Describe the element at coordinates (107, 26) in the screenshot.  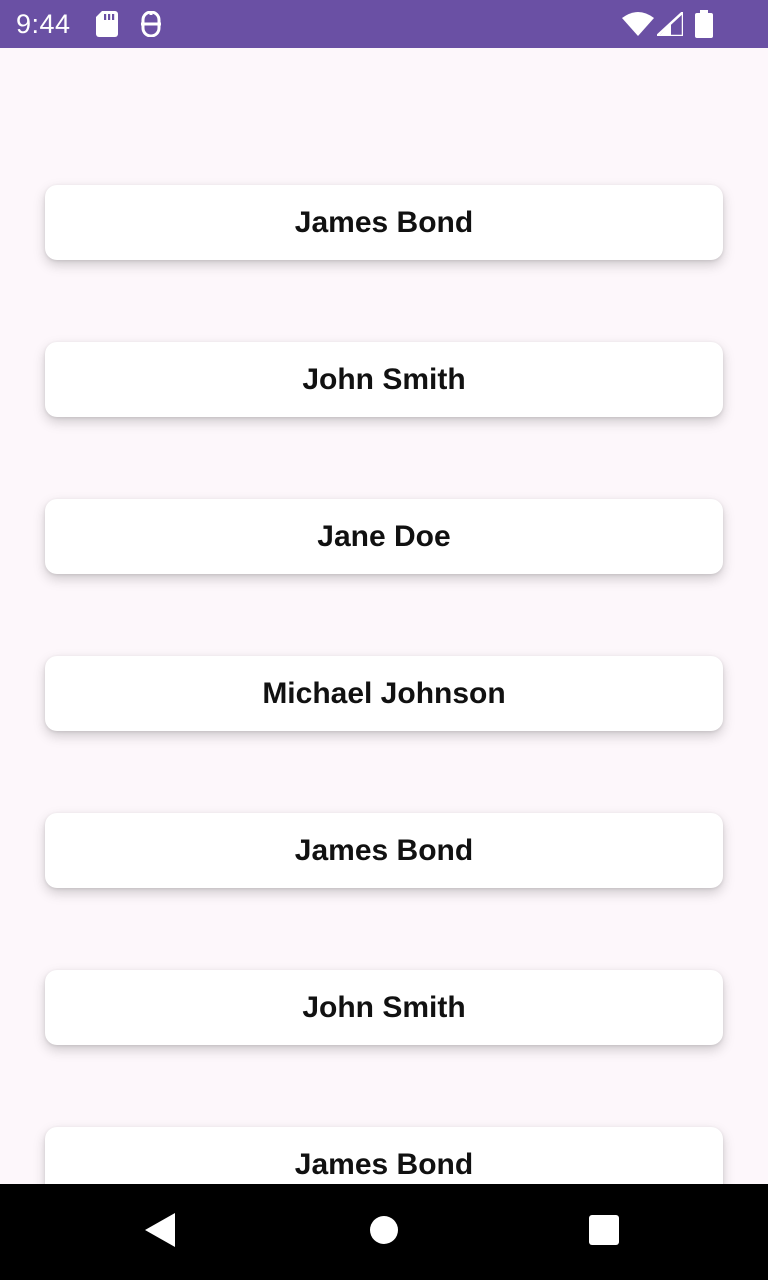
I see `sd-card-icon` at that location.